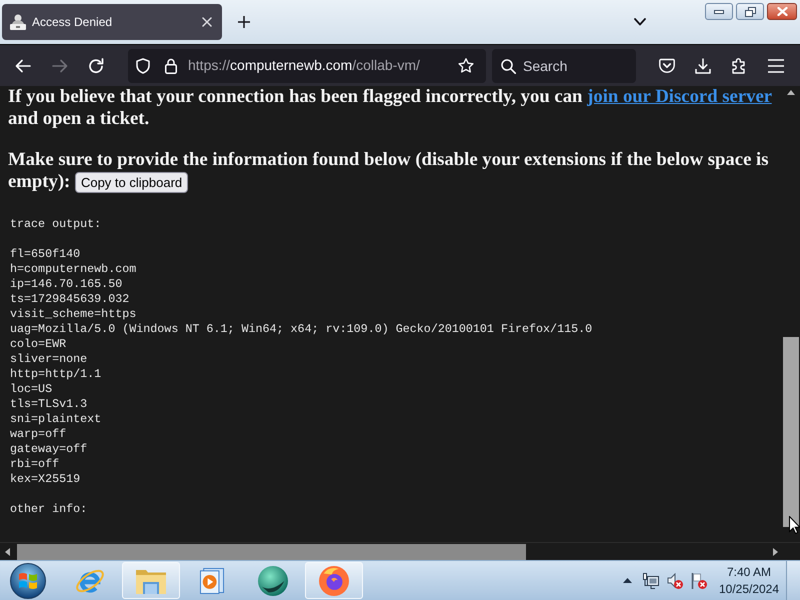 This screenshot has width=800, height=600. What do you see at coordinates (244, 22) in the screenshot?
I see `plus-icon` at bounding box center [244, 22].